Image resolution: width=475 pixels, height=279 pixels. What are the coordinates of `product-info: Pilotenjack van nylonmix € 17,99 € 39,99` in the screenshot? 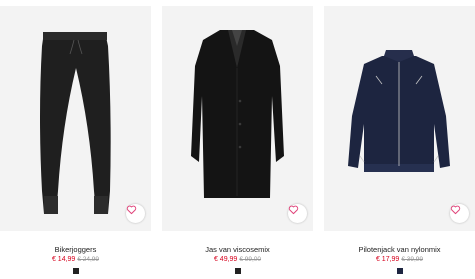 It's located at (399, 259).